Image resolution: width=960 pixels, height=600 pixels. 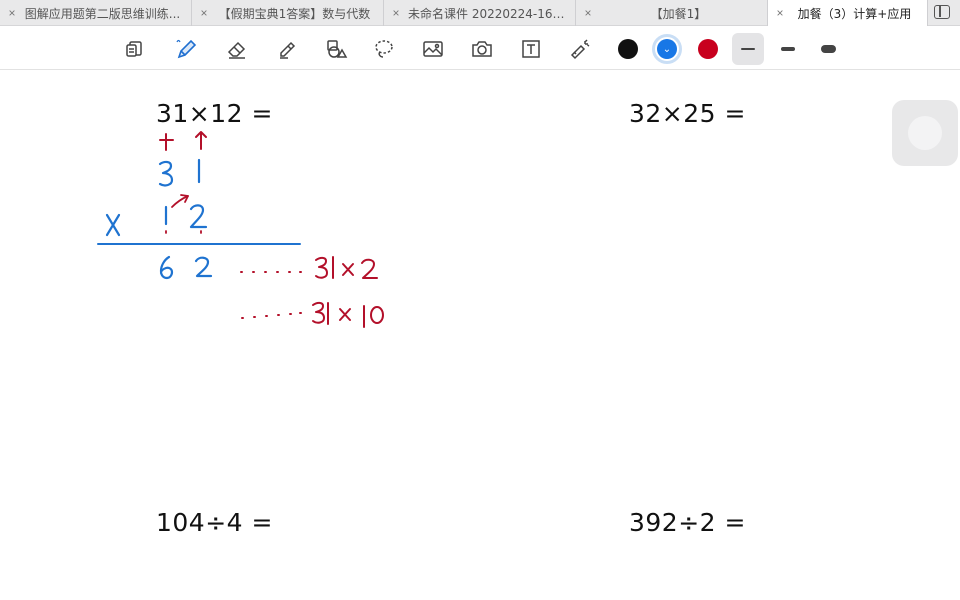 I want to click on image-icon, so click(x=433, y=49).